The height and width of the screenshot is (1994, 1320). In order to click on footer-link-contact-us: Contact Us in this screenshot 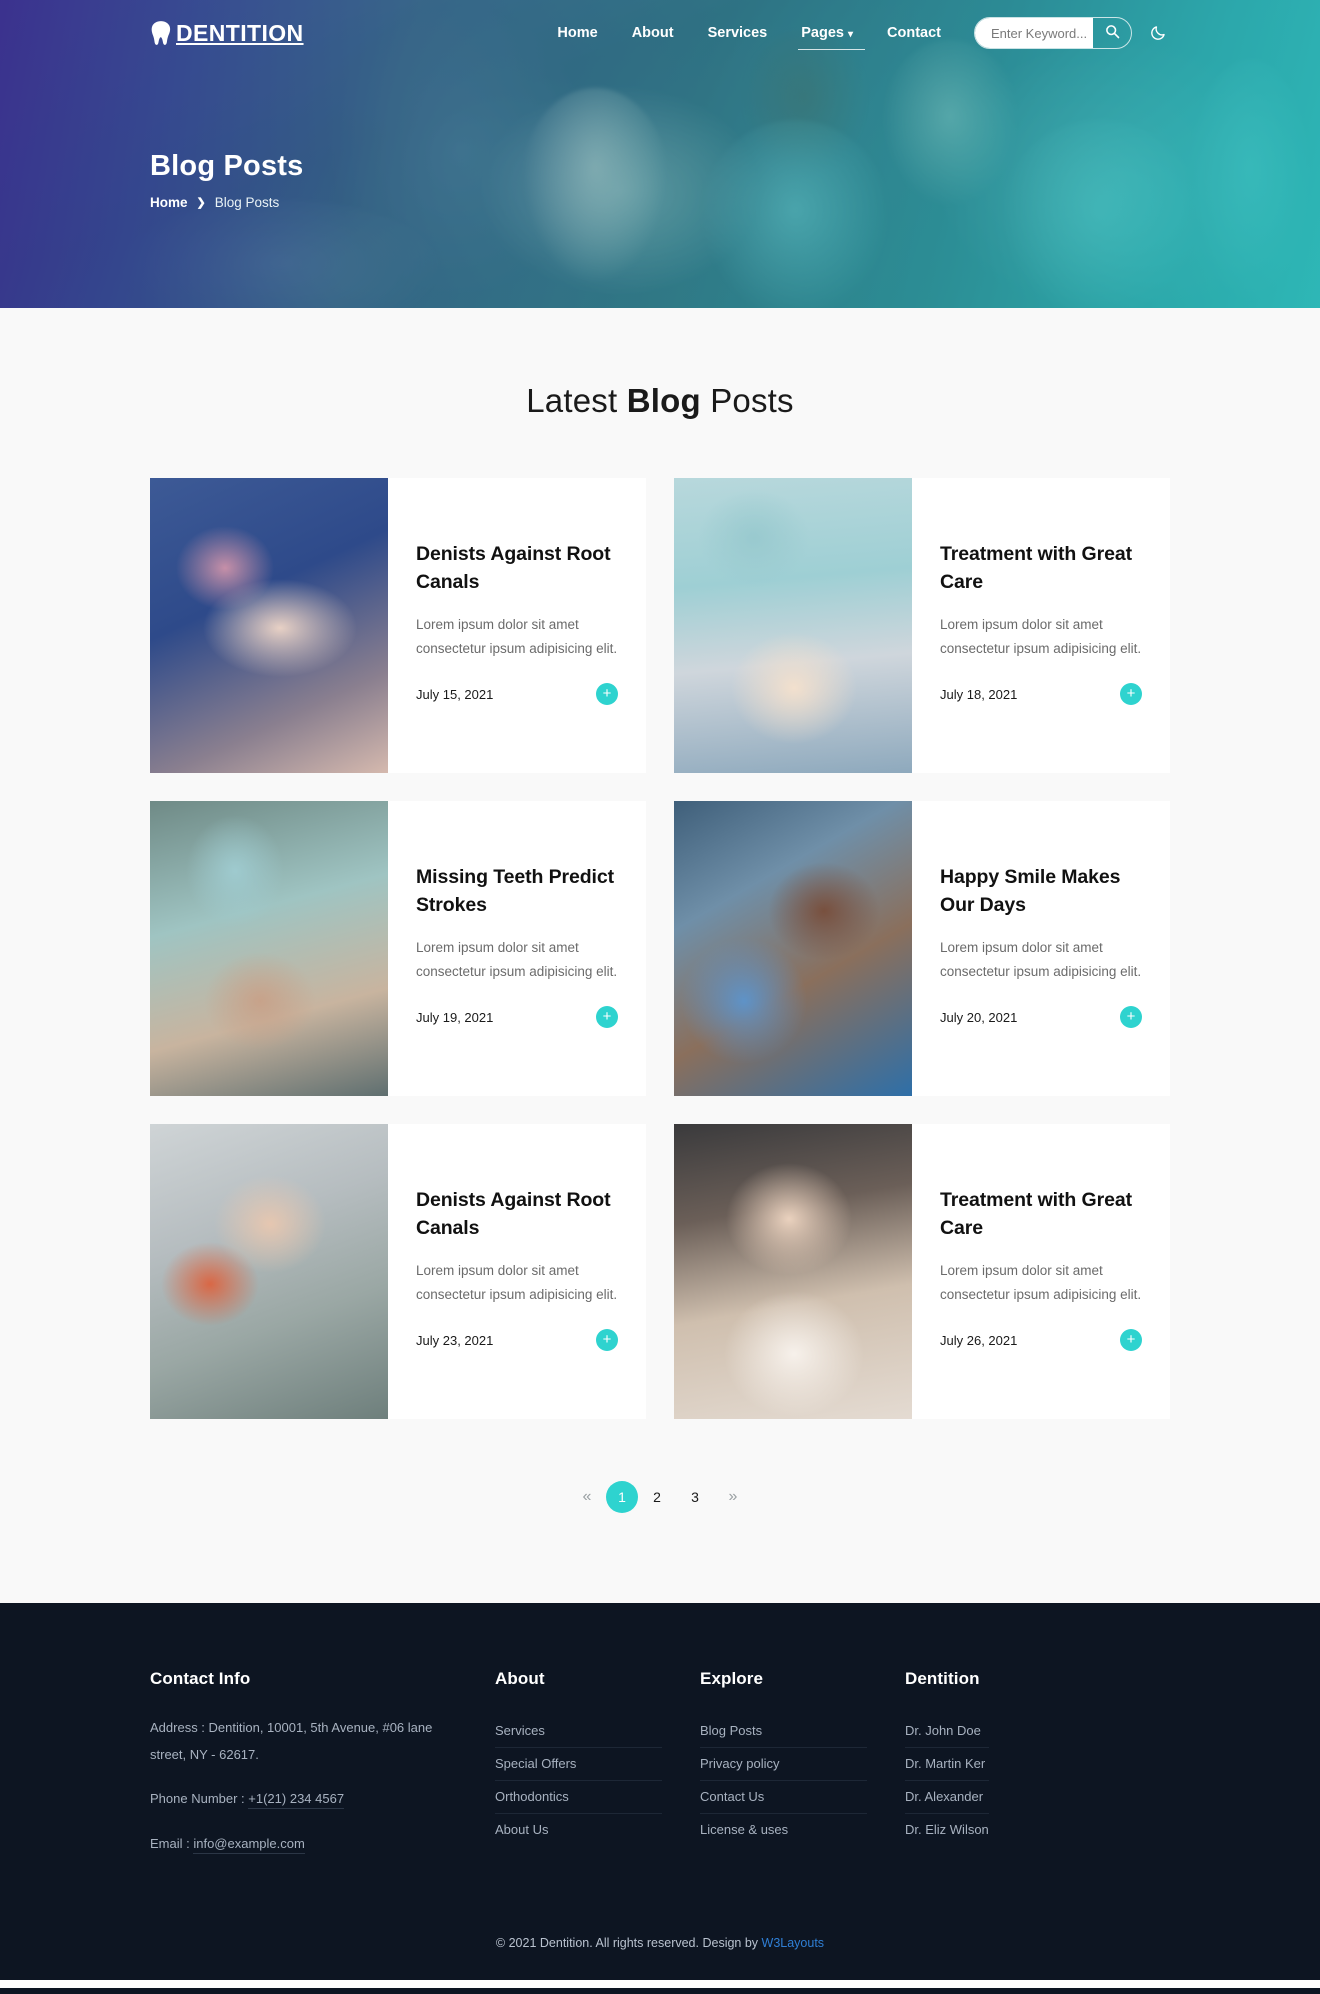, I will do `click(783, 1797)`.